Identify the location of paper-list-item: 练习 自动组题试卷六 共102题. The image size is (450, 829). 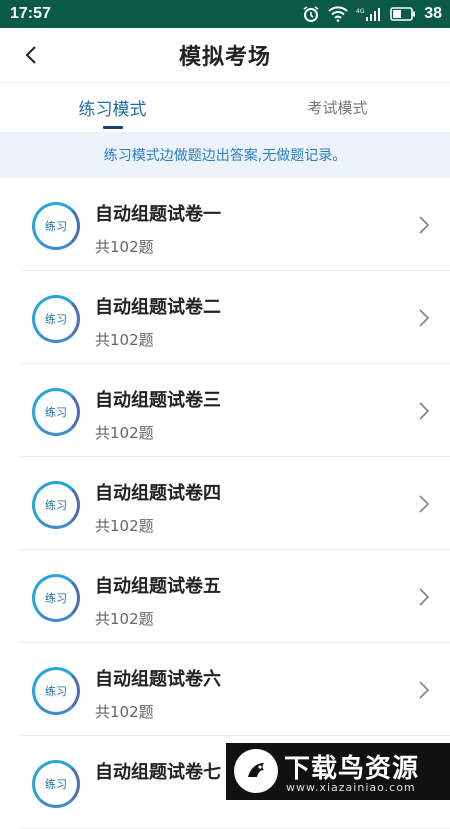
(235, 689).